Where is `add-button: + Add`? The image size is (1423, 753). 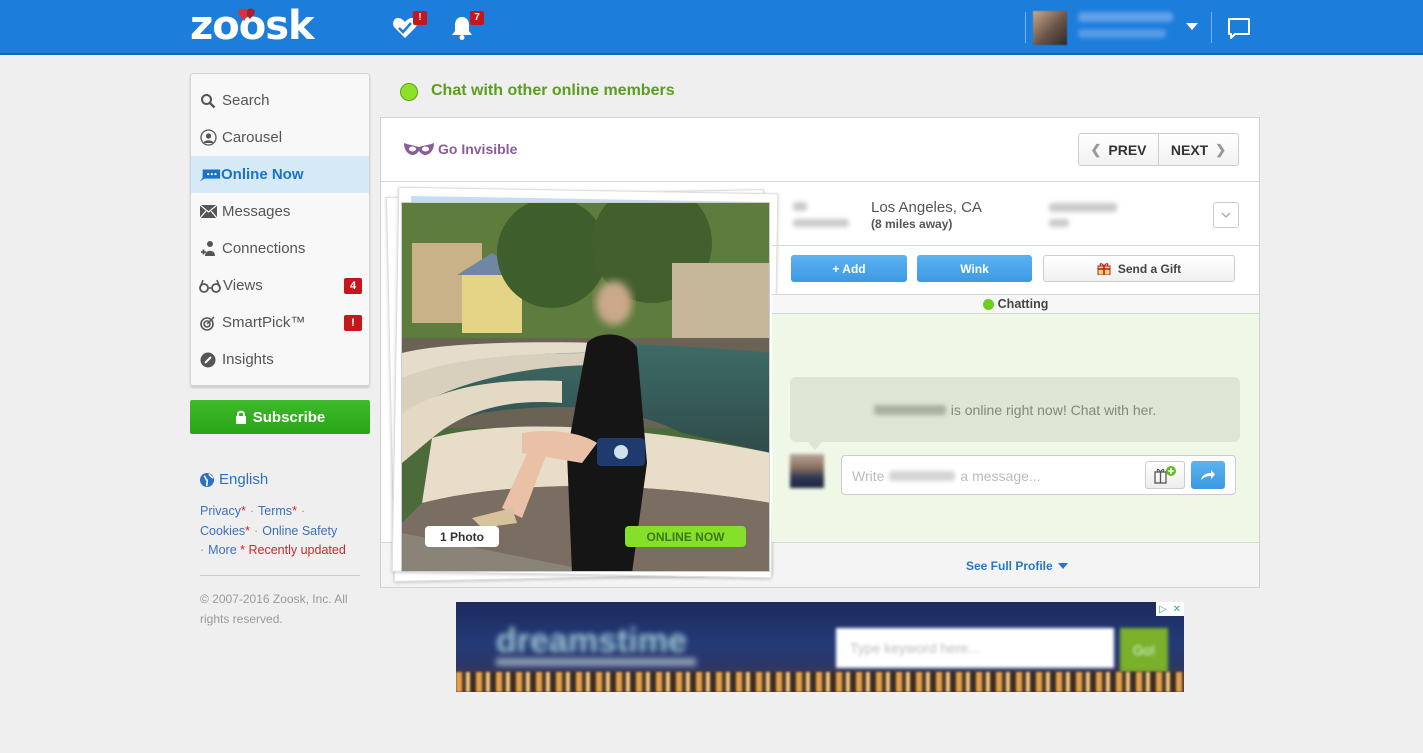
add-button: + Add is located at coordinates (849, 268).